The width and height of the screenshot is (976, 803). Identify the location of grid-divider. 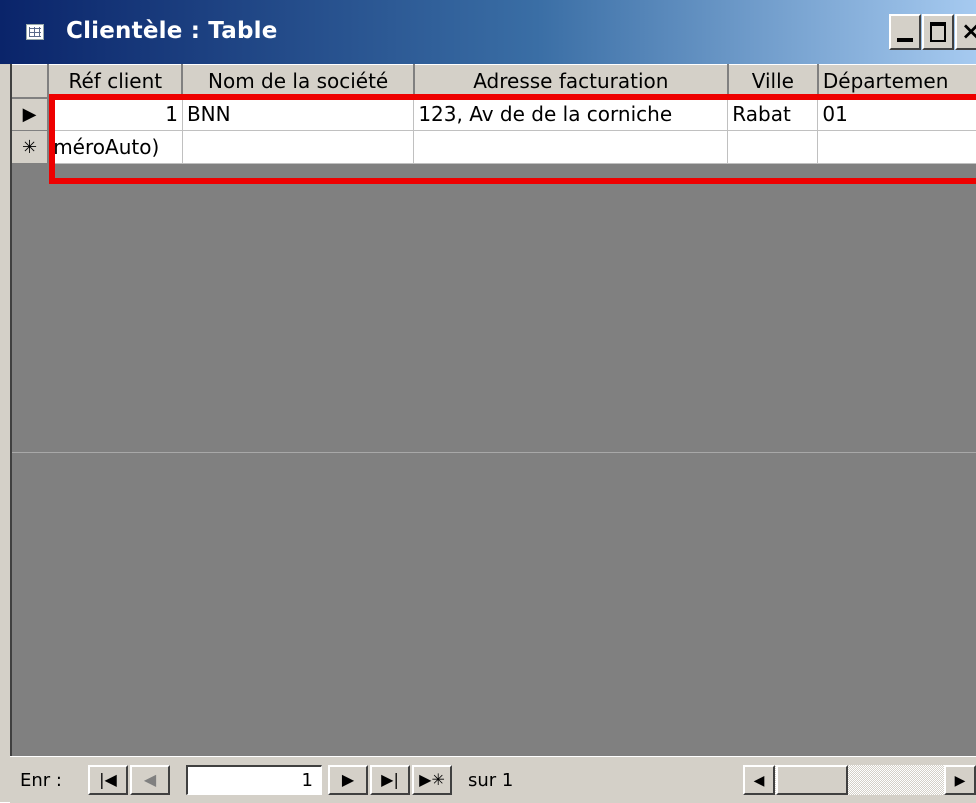
(494, 452).